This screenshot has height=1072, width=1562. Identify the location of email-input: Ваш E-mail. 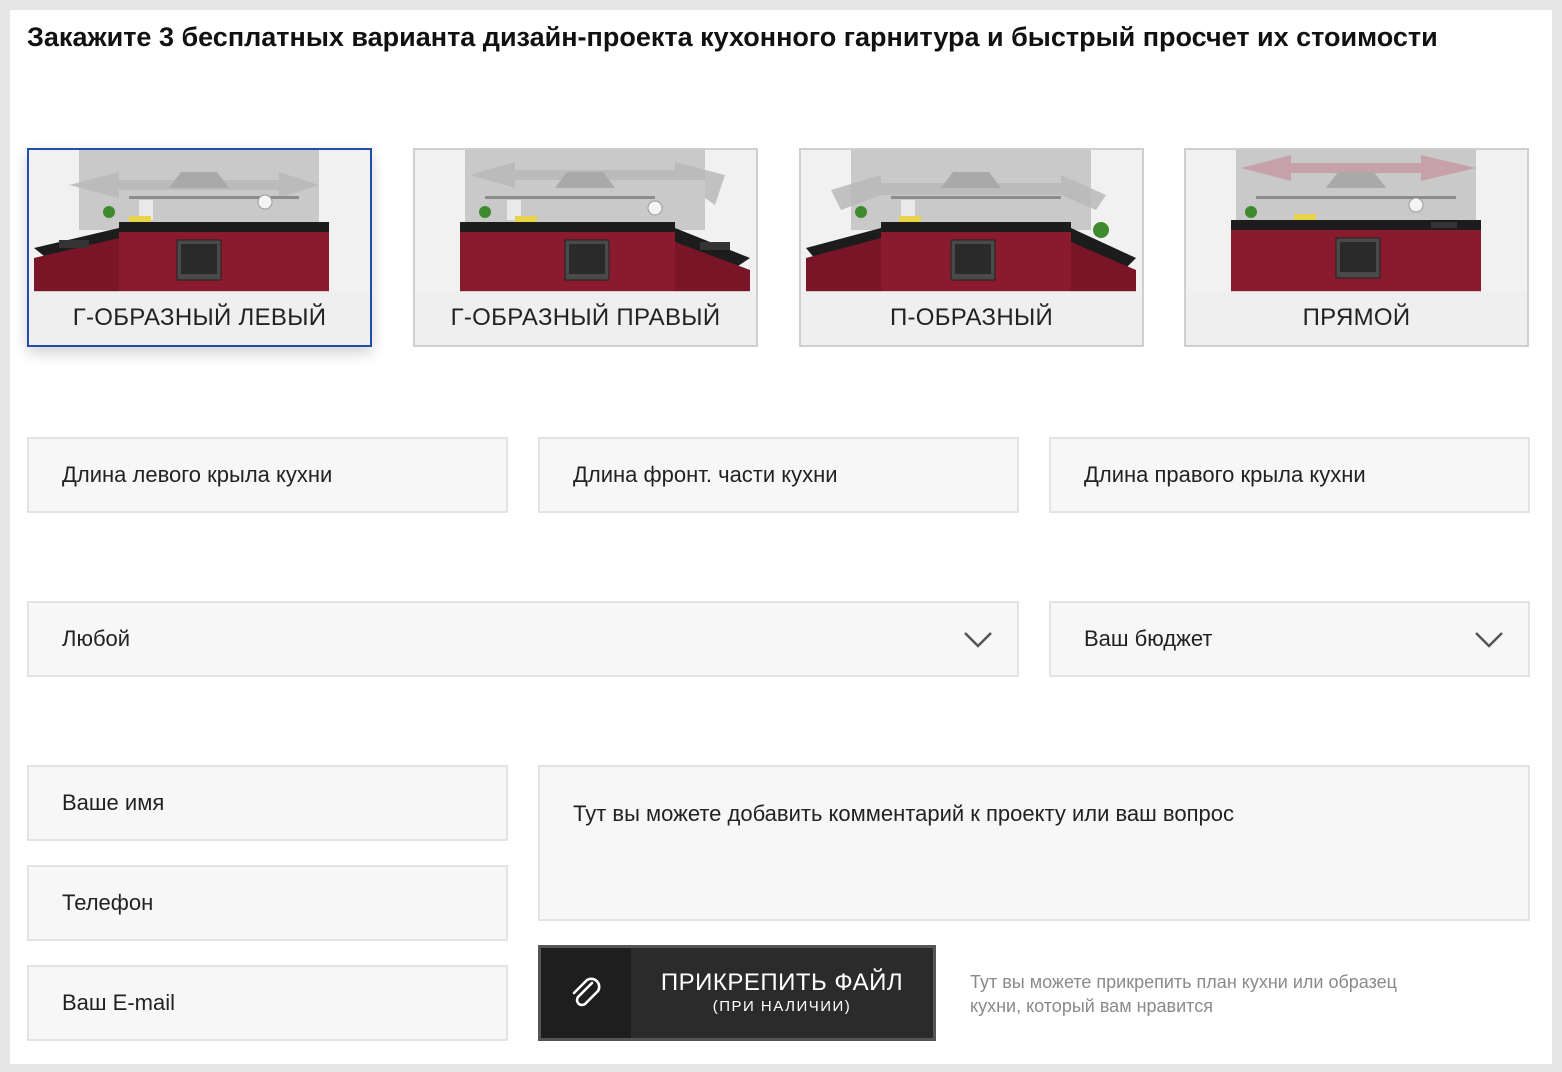
(267, 1003).